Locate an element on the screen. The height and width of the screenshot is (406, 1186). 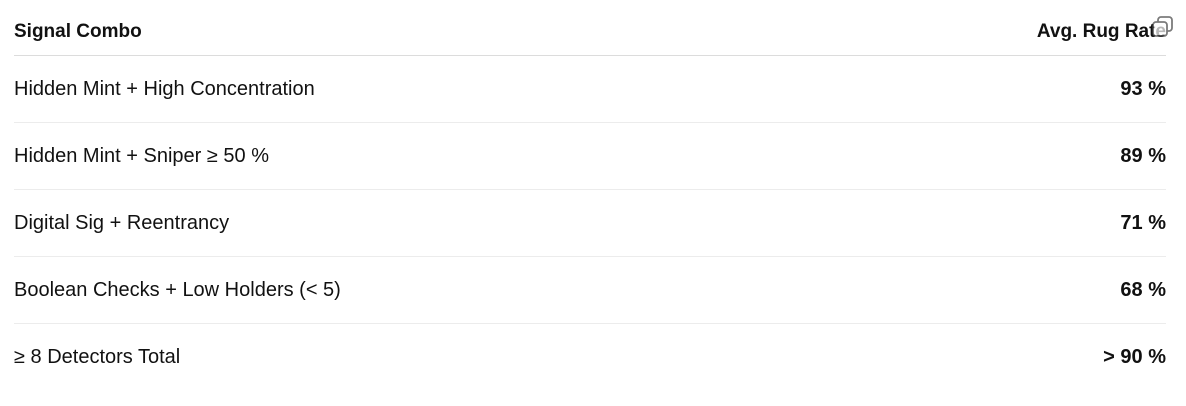
cell-rate: 89 % is located at coordinates (1143, 155).